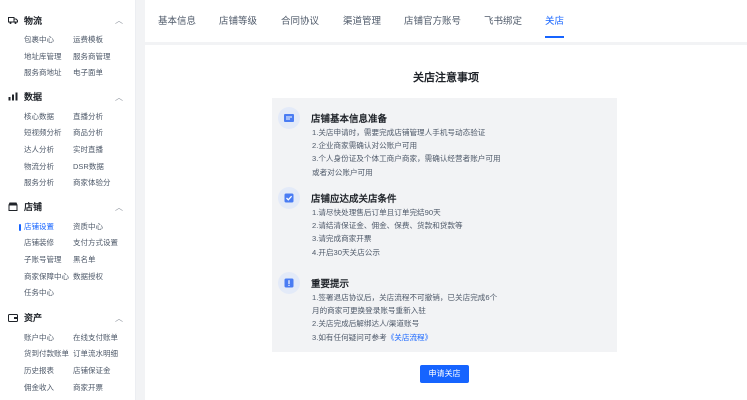 This screenshot has height=400, width=747. What do you see at coordinates (289, 118) in the screenshot?
I see `document-icon` at bounding box center [289, 118].